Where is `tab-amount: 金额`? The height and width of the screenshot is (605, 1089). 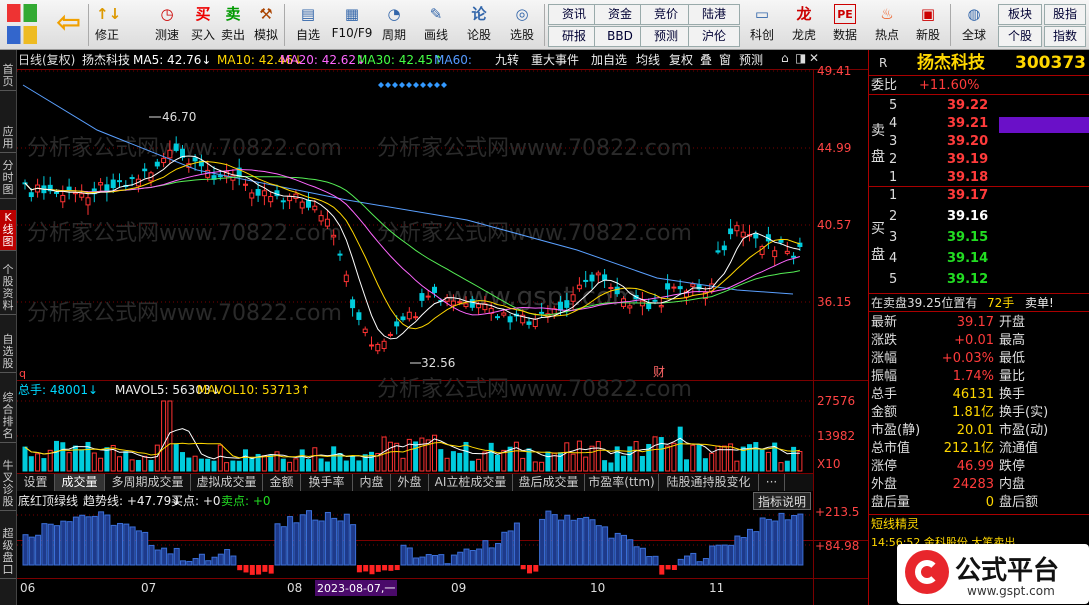
tab-amount: 金额 is located at coordinates (282, 482).